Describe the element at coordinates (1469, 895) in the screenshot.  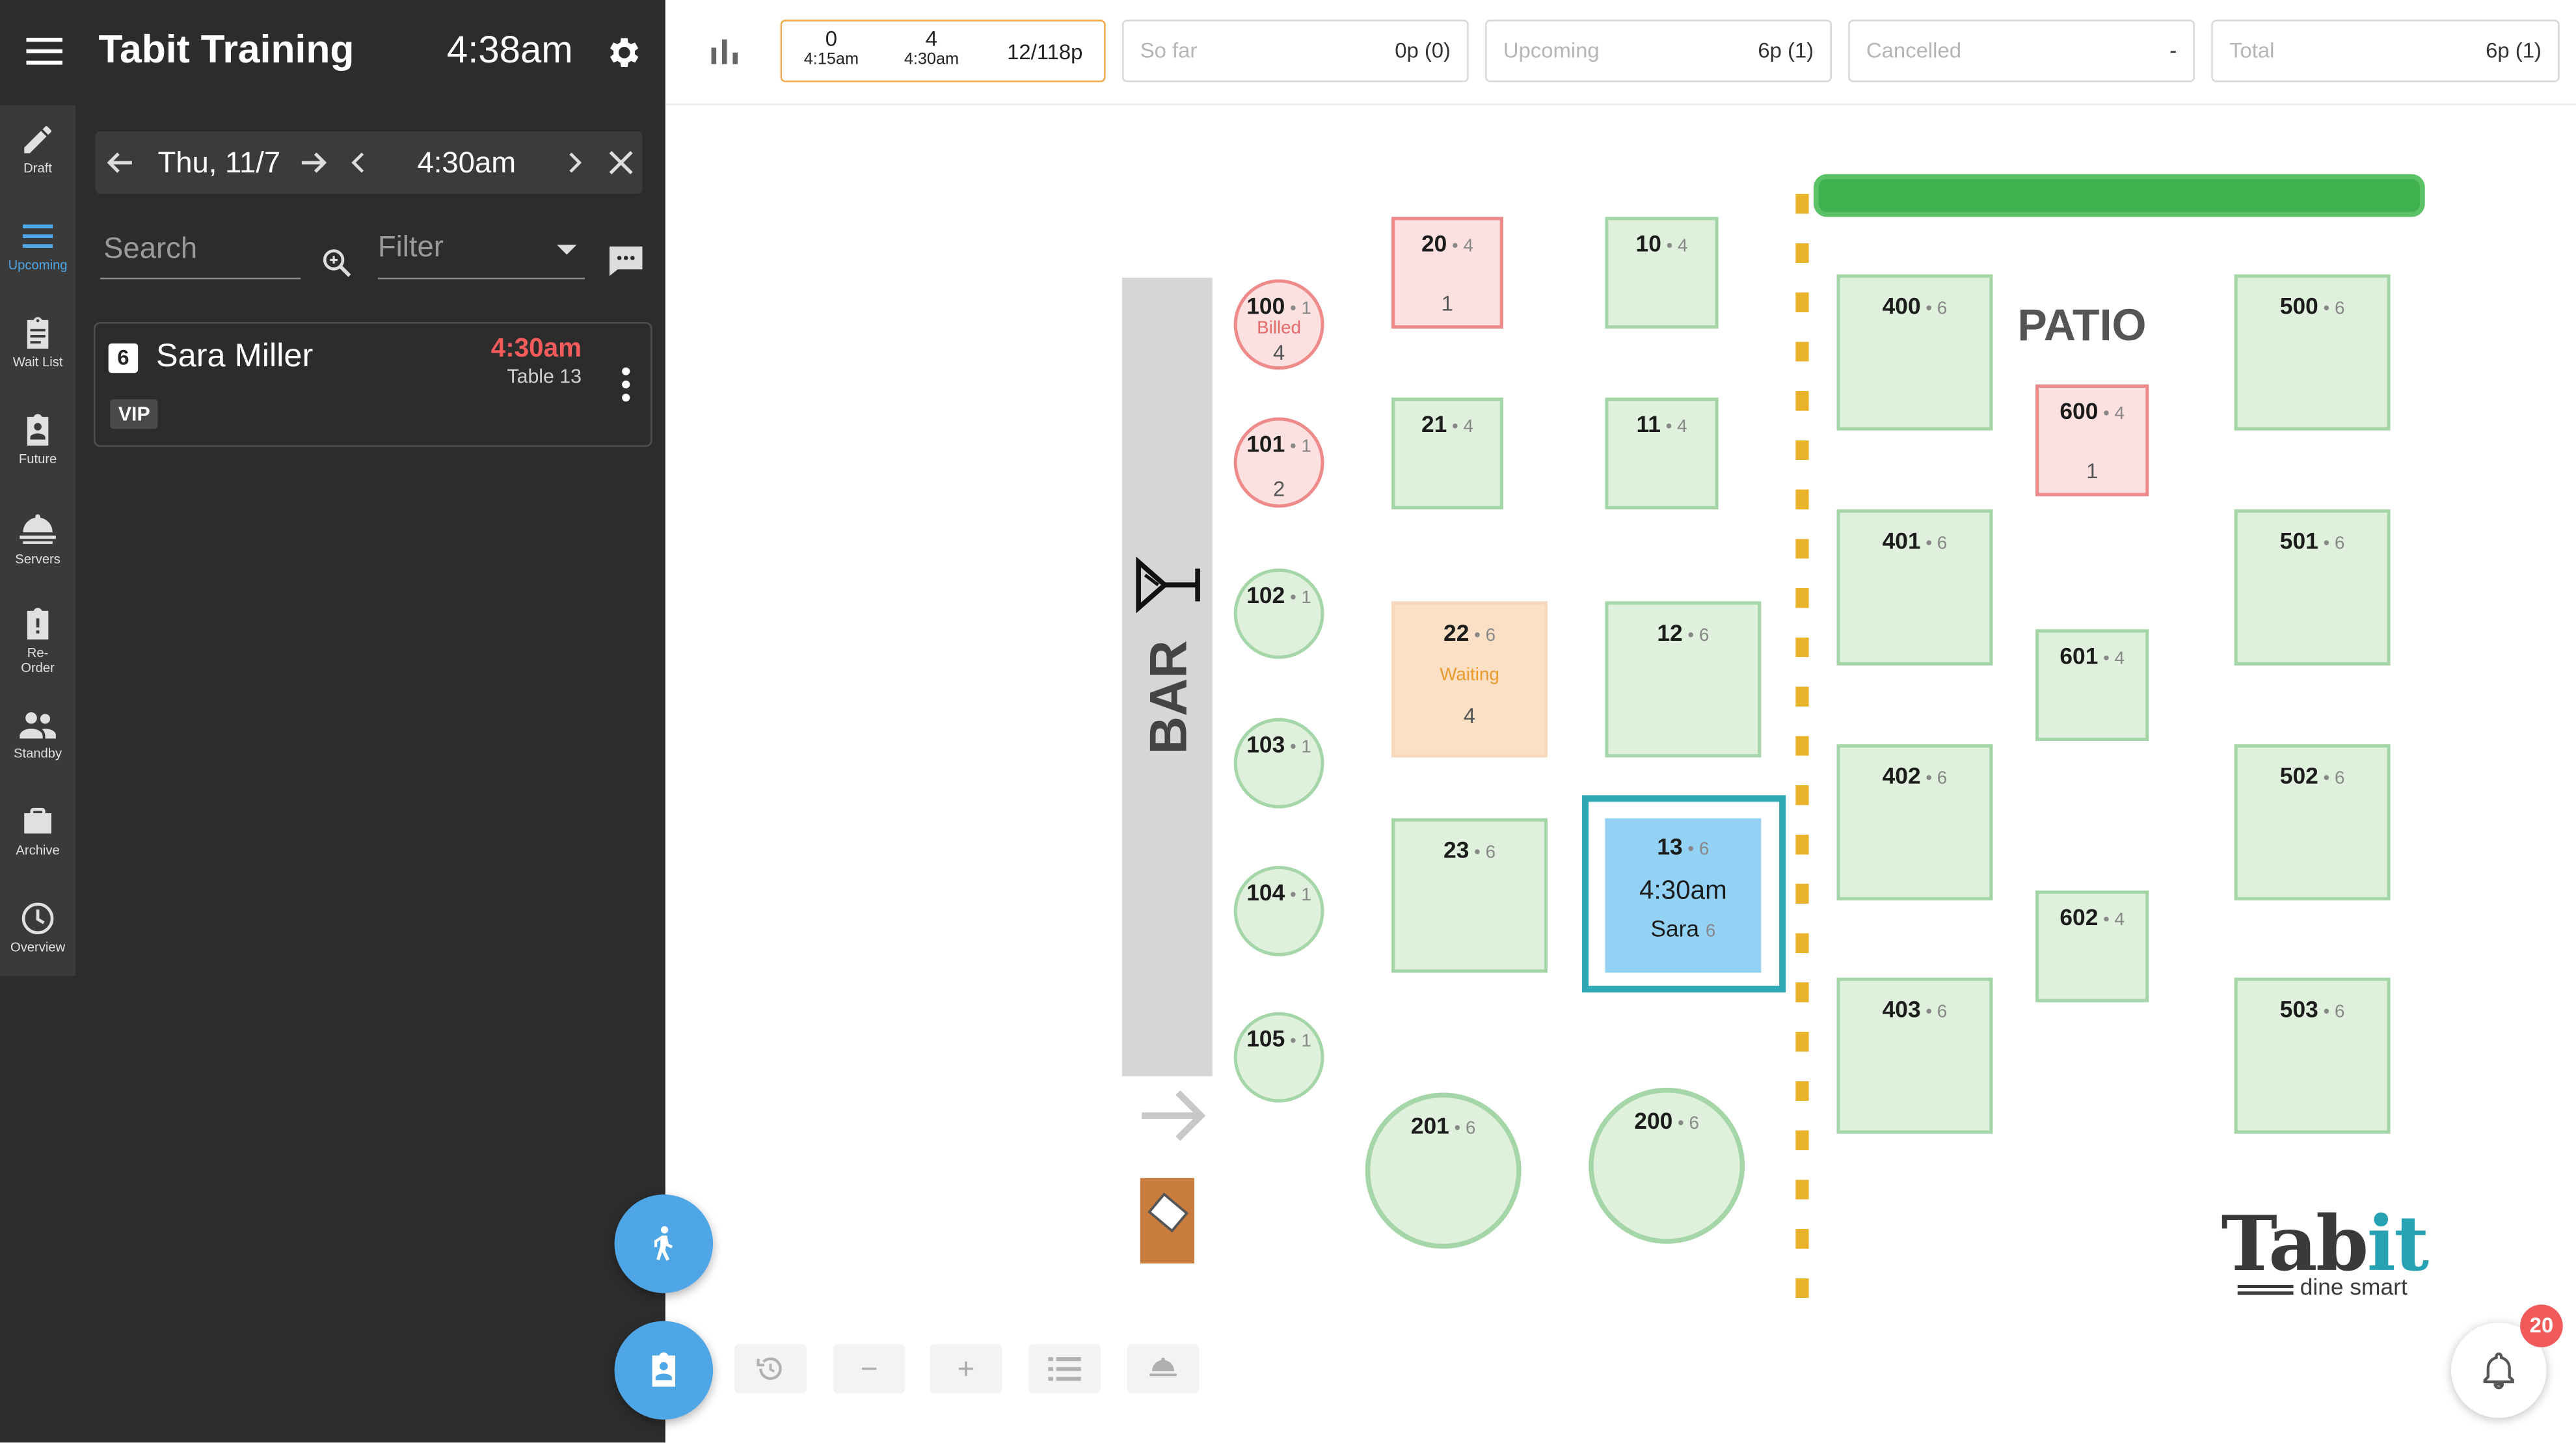
I see `table-23: 23 • 6` at that location.